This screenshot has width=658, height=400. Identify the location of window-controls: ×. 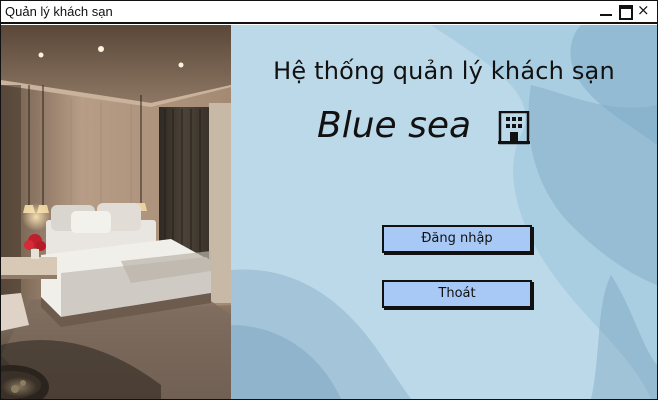
(625, 10).